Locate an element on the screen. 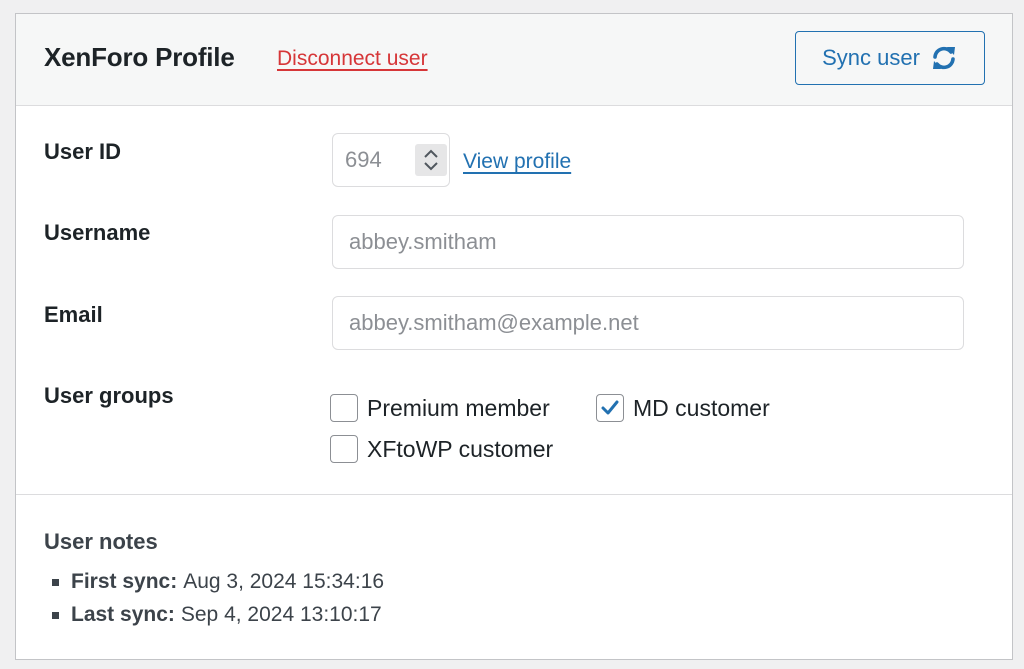  group-option-xftowp-customer: XFtoWP customer is located at coordinates (441, 449).